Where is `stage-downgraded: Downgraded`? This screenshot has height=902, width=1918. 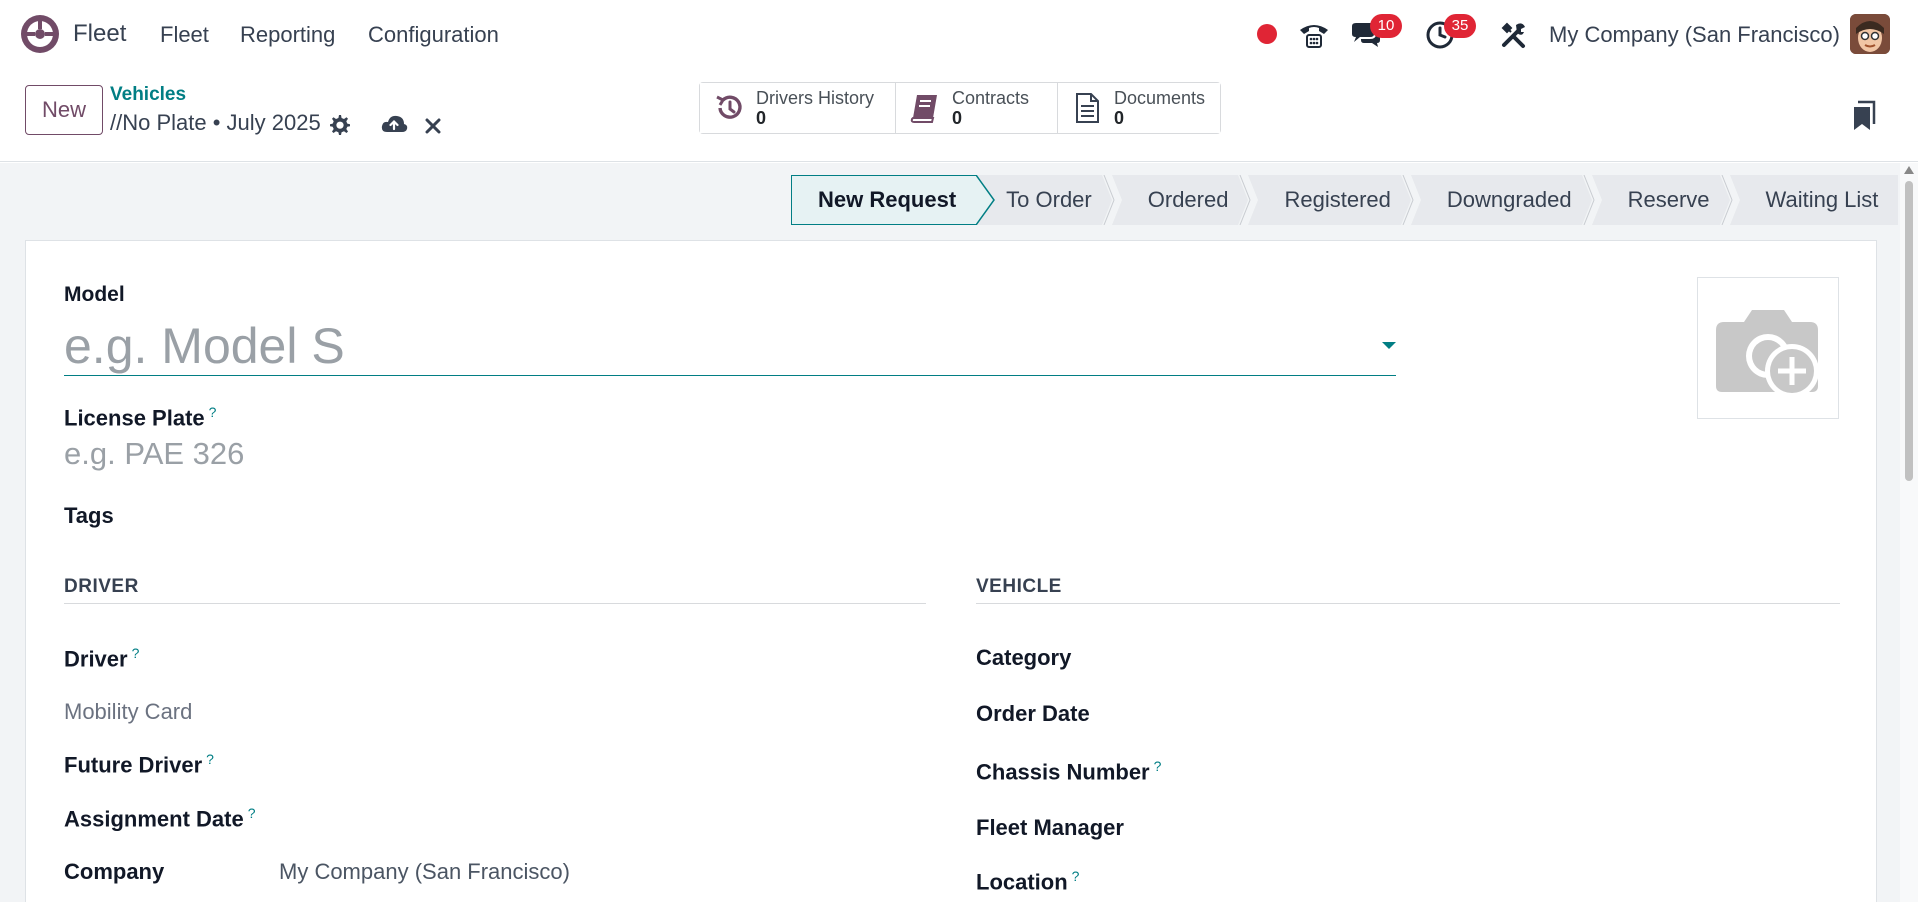 stage-downgraded: Downgraded is located at coordinates (1506, 200).